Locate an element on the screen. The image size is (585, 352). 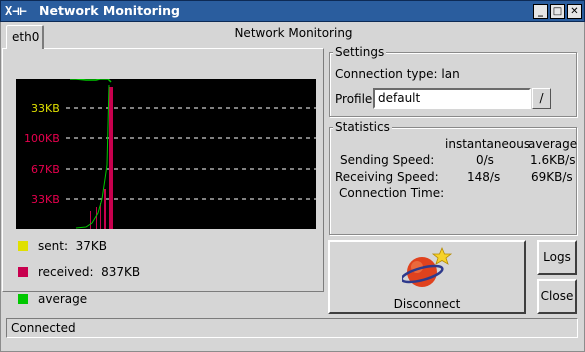
close-button: Close is located at coordinates (557, 296).